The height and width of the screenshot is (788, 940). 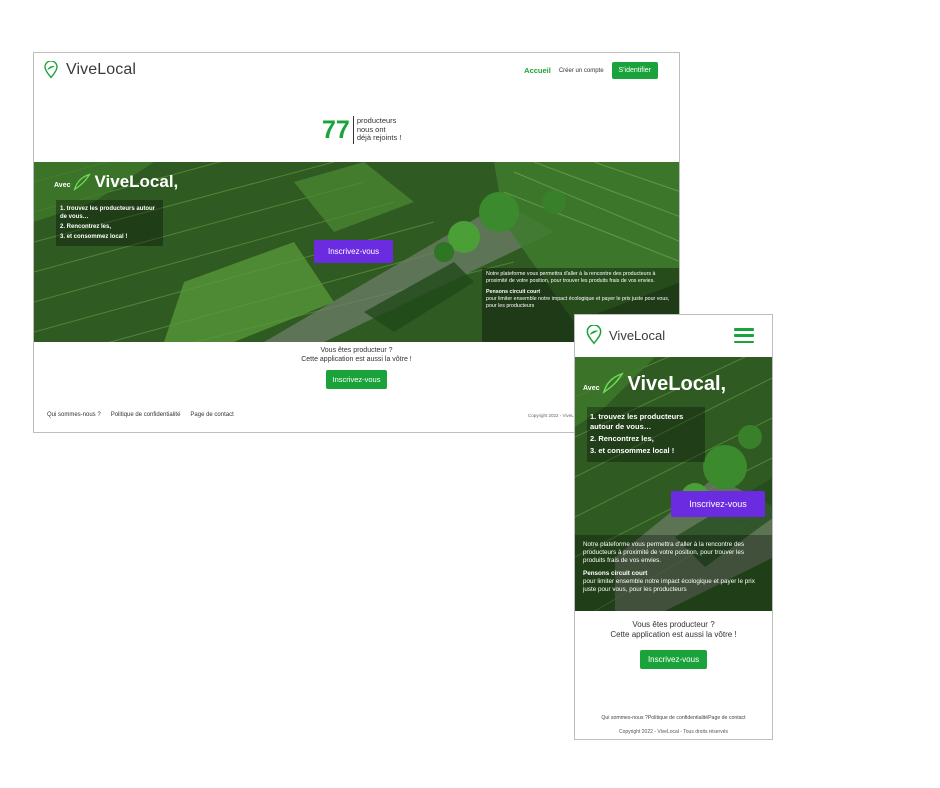 What do you see at coordinates (673, 659) in the screenshot?
I see `mobile-producer-signup-button: Inscrivez-vous` at bounding box center [673, 659].